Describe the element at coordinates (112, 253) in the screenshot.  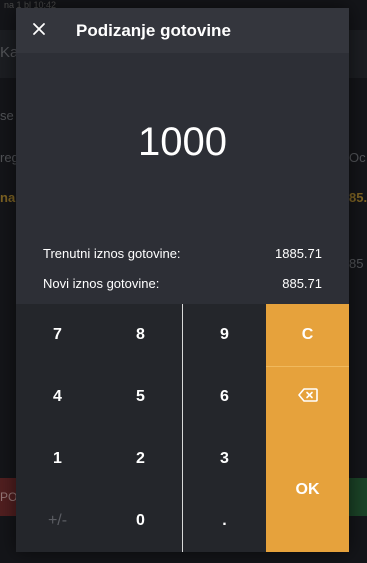
I see `current-cash-label: Trenutni iznos gotovine:` at that location.